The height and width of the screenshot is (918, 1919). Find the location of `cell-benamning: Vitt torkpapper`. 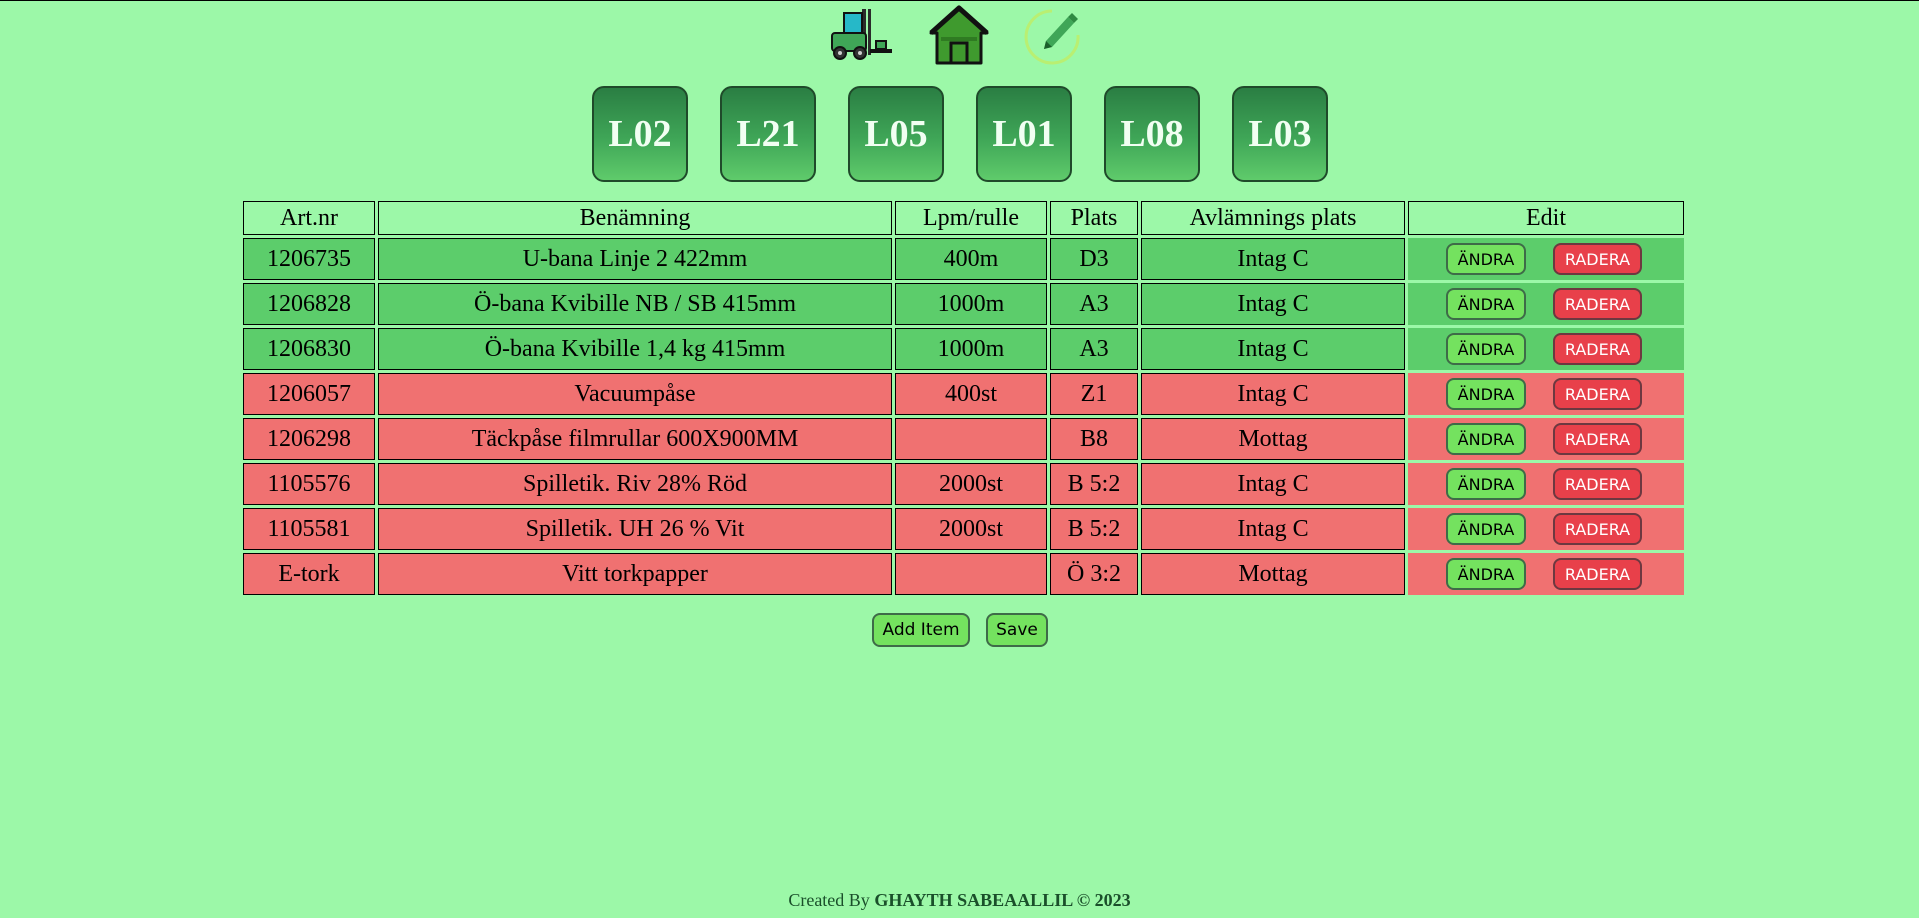

cell-benamning: Vitt torkpapper is located at coordinates (635, 574).